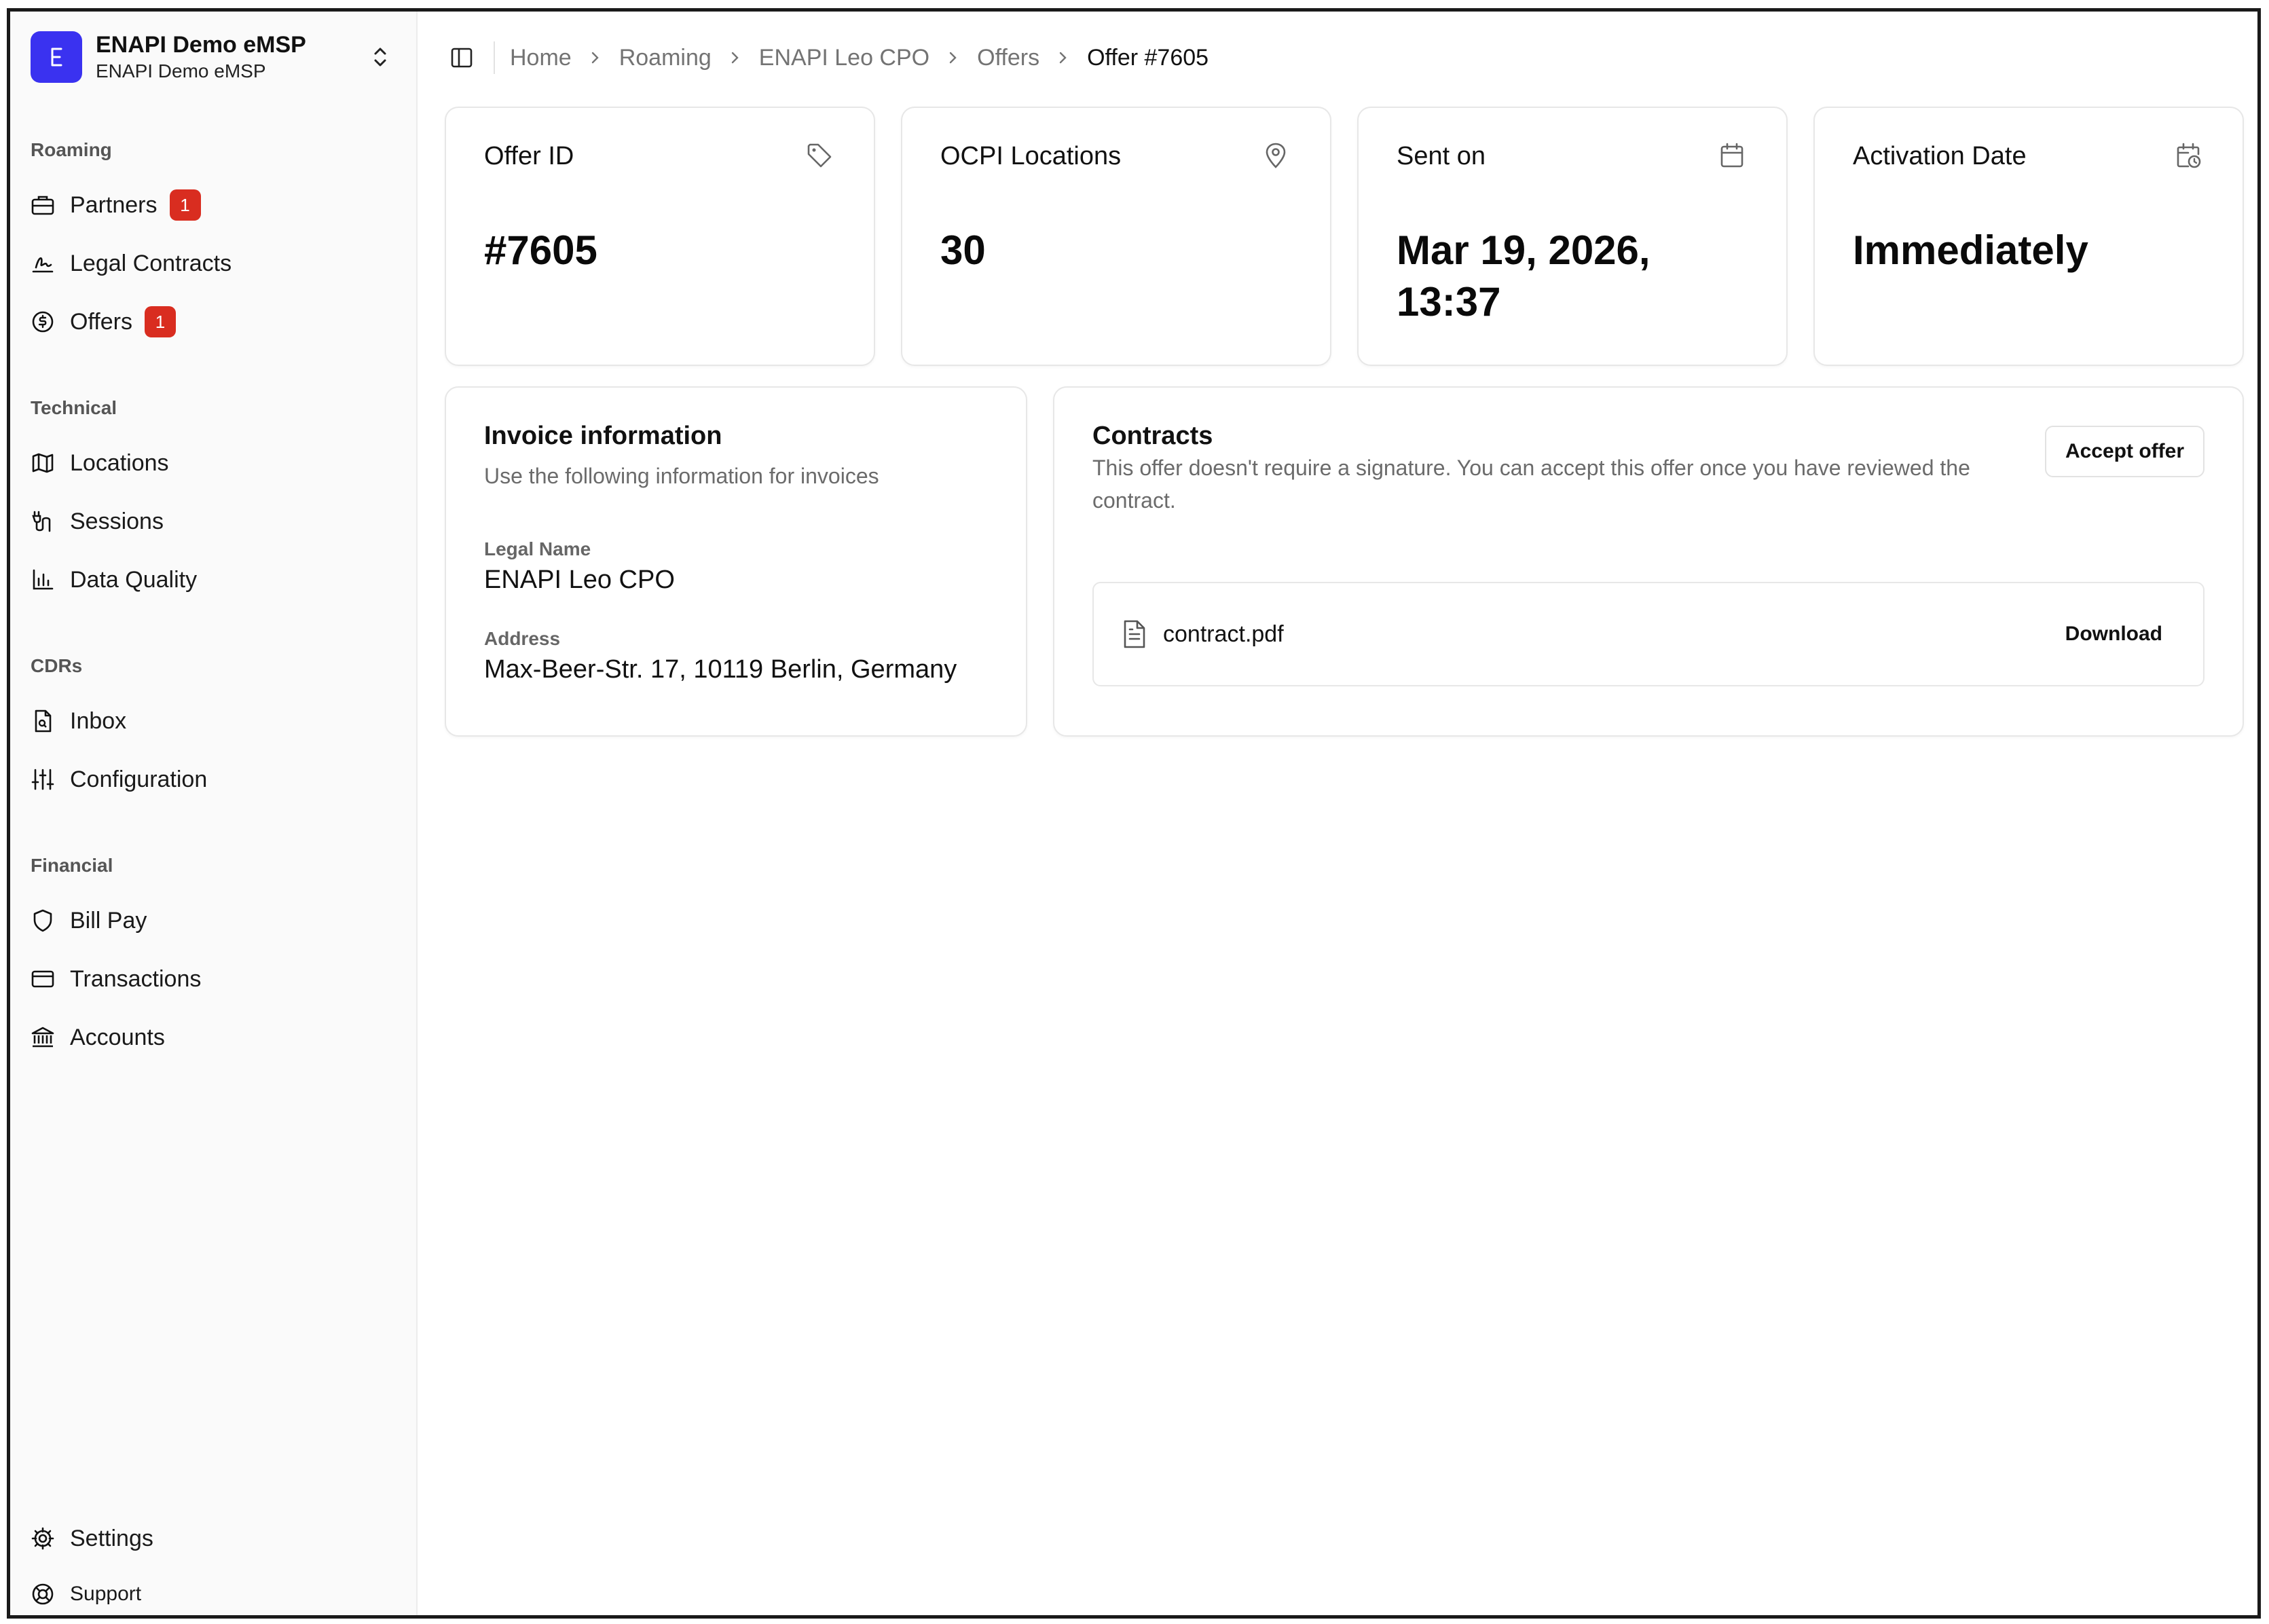  Describe the element at coordinates (118, 1037) in the screenshot. I see `sidebar-item-label: Accounts` at that location.